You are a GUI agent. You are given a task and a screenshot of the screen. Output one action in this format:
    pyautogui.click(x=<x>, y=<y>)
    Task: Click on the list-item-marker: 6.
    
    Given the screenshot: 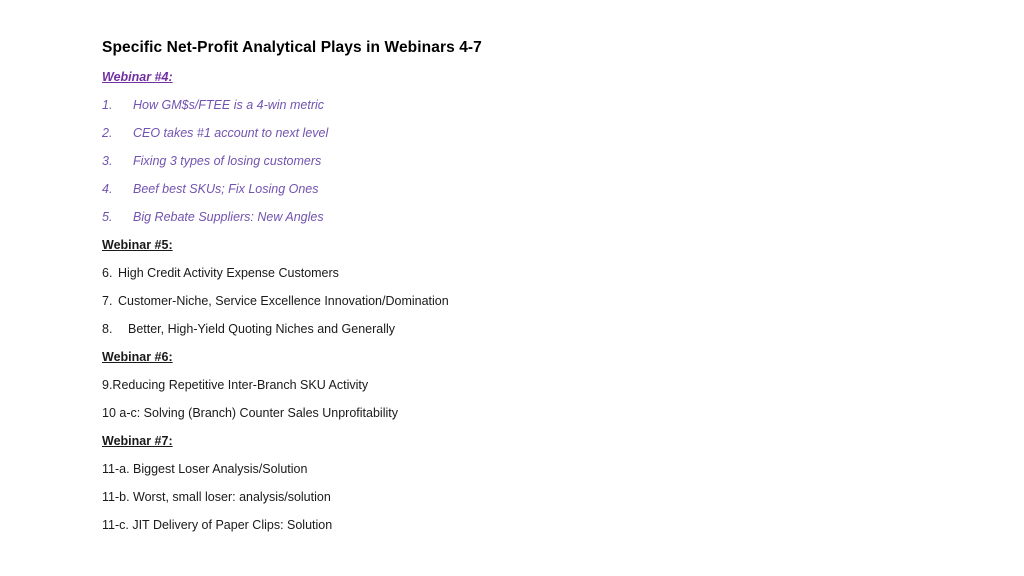 What is the action you would take?
    pyautogui.click(x=107, y=273)
    